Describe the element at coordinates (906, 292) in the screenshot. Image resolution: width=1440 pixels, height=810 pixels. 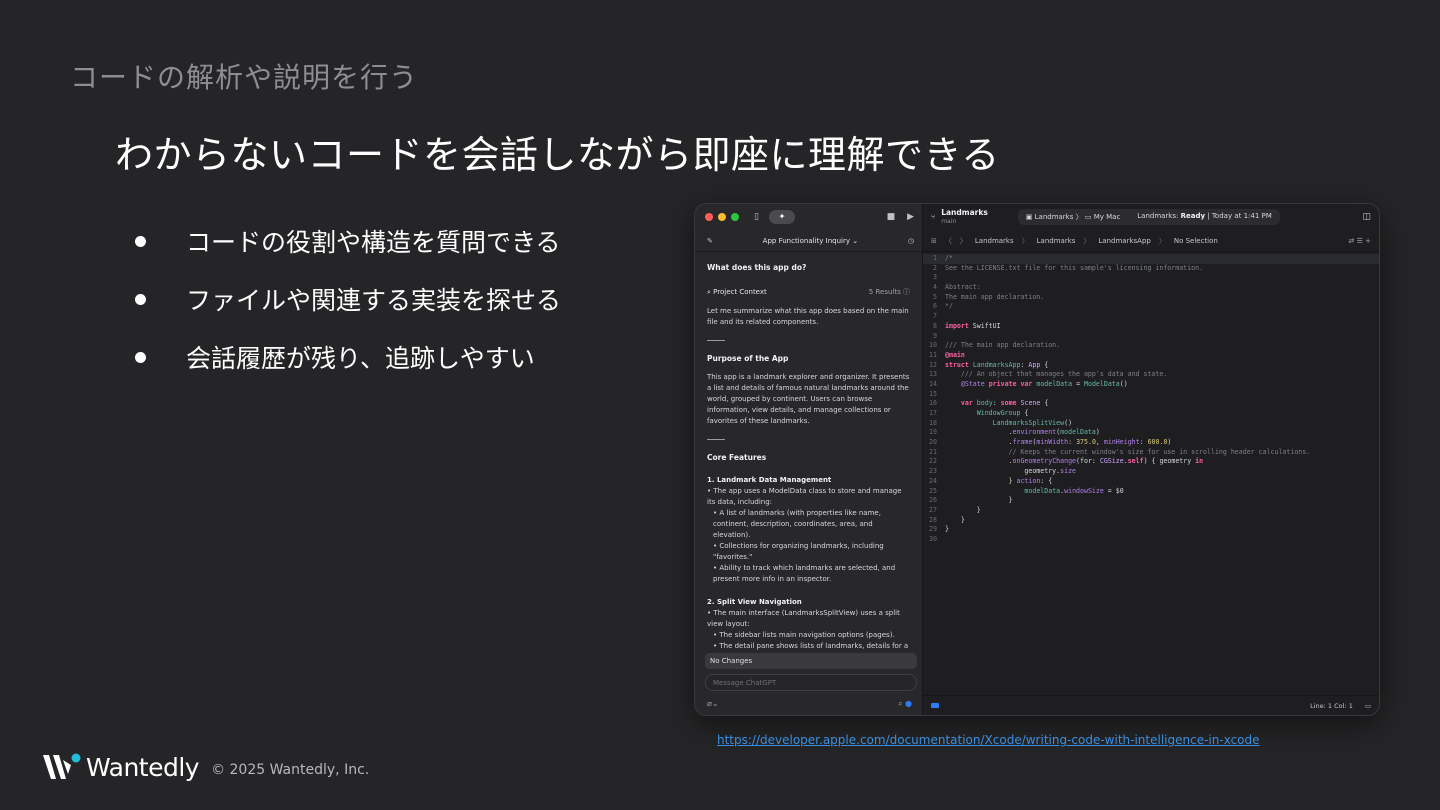
I see `info-icon: ⓘ` at that location.